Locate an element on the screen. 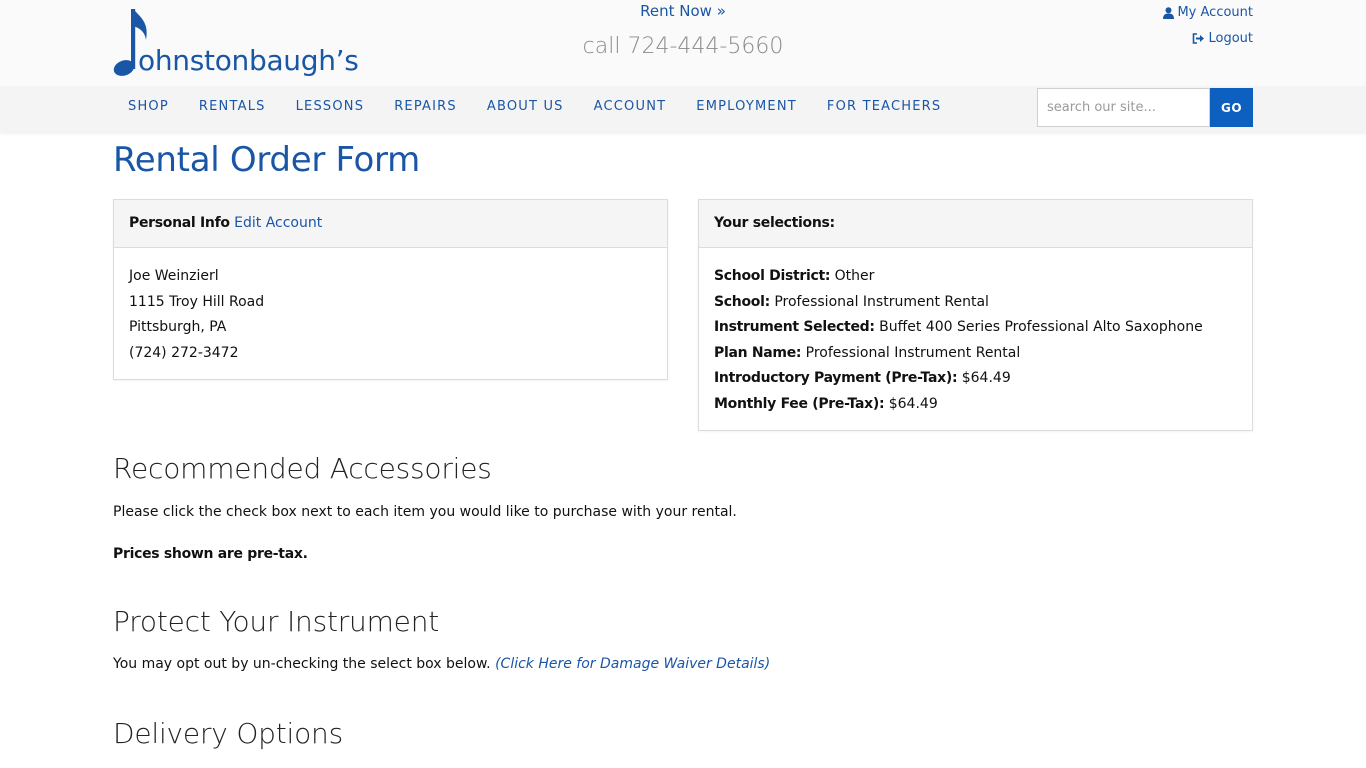 This screenshot has height=768, width=1366. my-account-label: My Account is located at coordinates (1215, 12).